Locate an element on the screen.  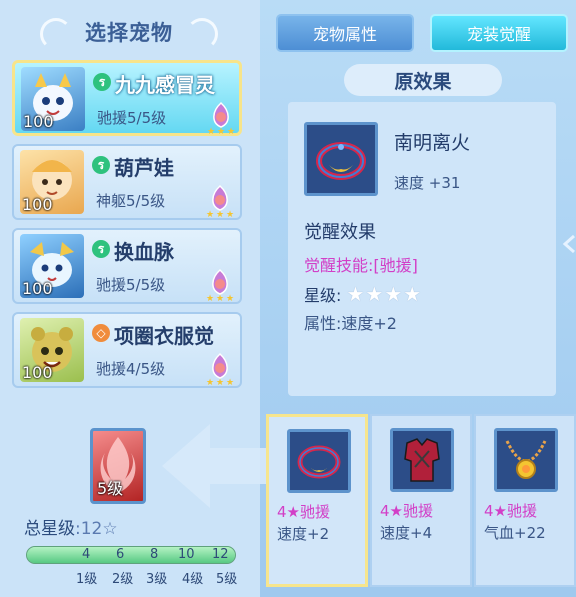
pet-name: 换血脉 is located at coordinates (144, 252).